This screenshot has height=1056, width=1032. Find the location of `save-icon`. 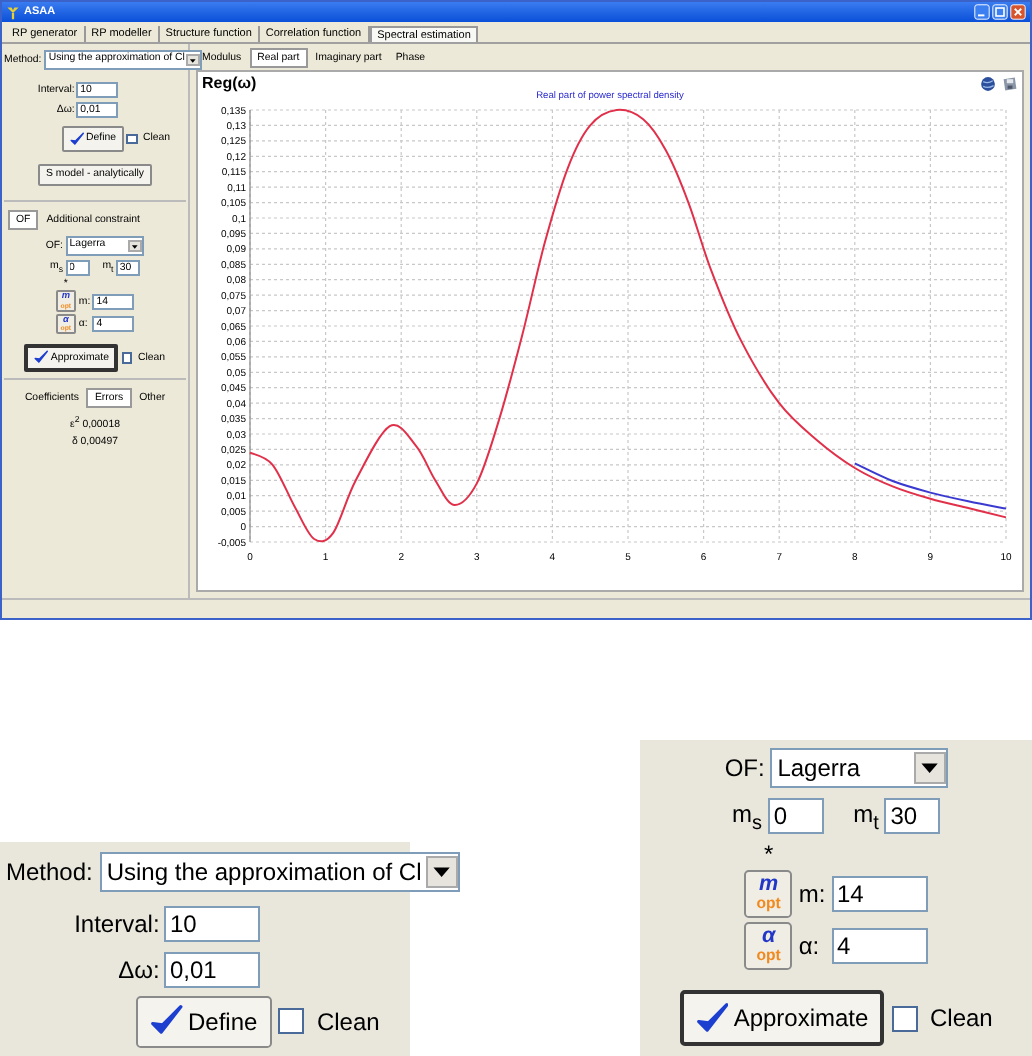

save-icon is located at coordinates (1010, 83).